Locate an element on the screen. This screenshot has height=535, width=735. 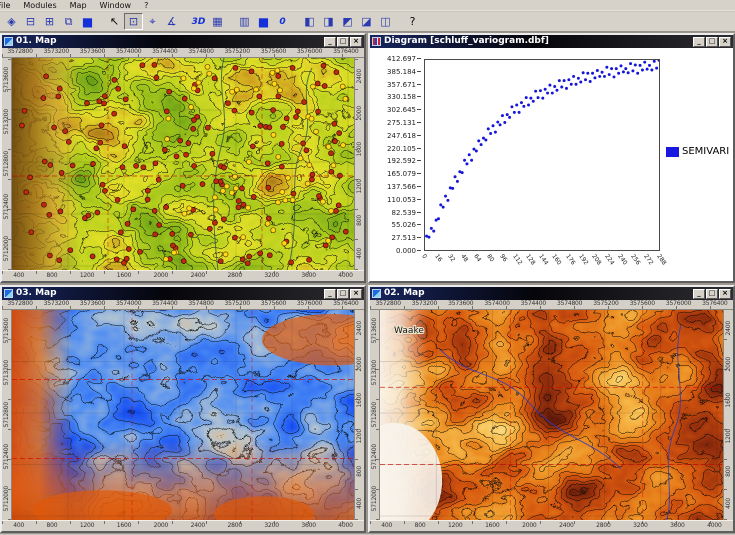
copy-icon: ⧉ is located at coordinates (68, 21).